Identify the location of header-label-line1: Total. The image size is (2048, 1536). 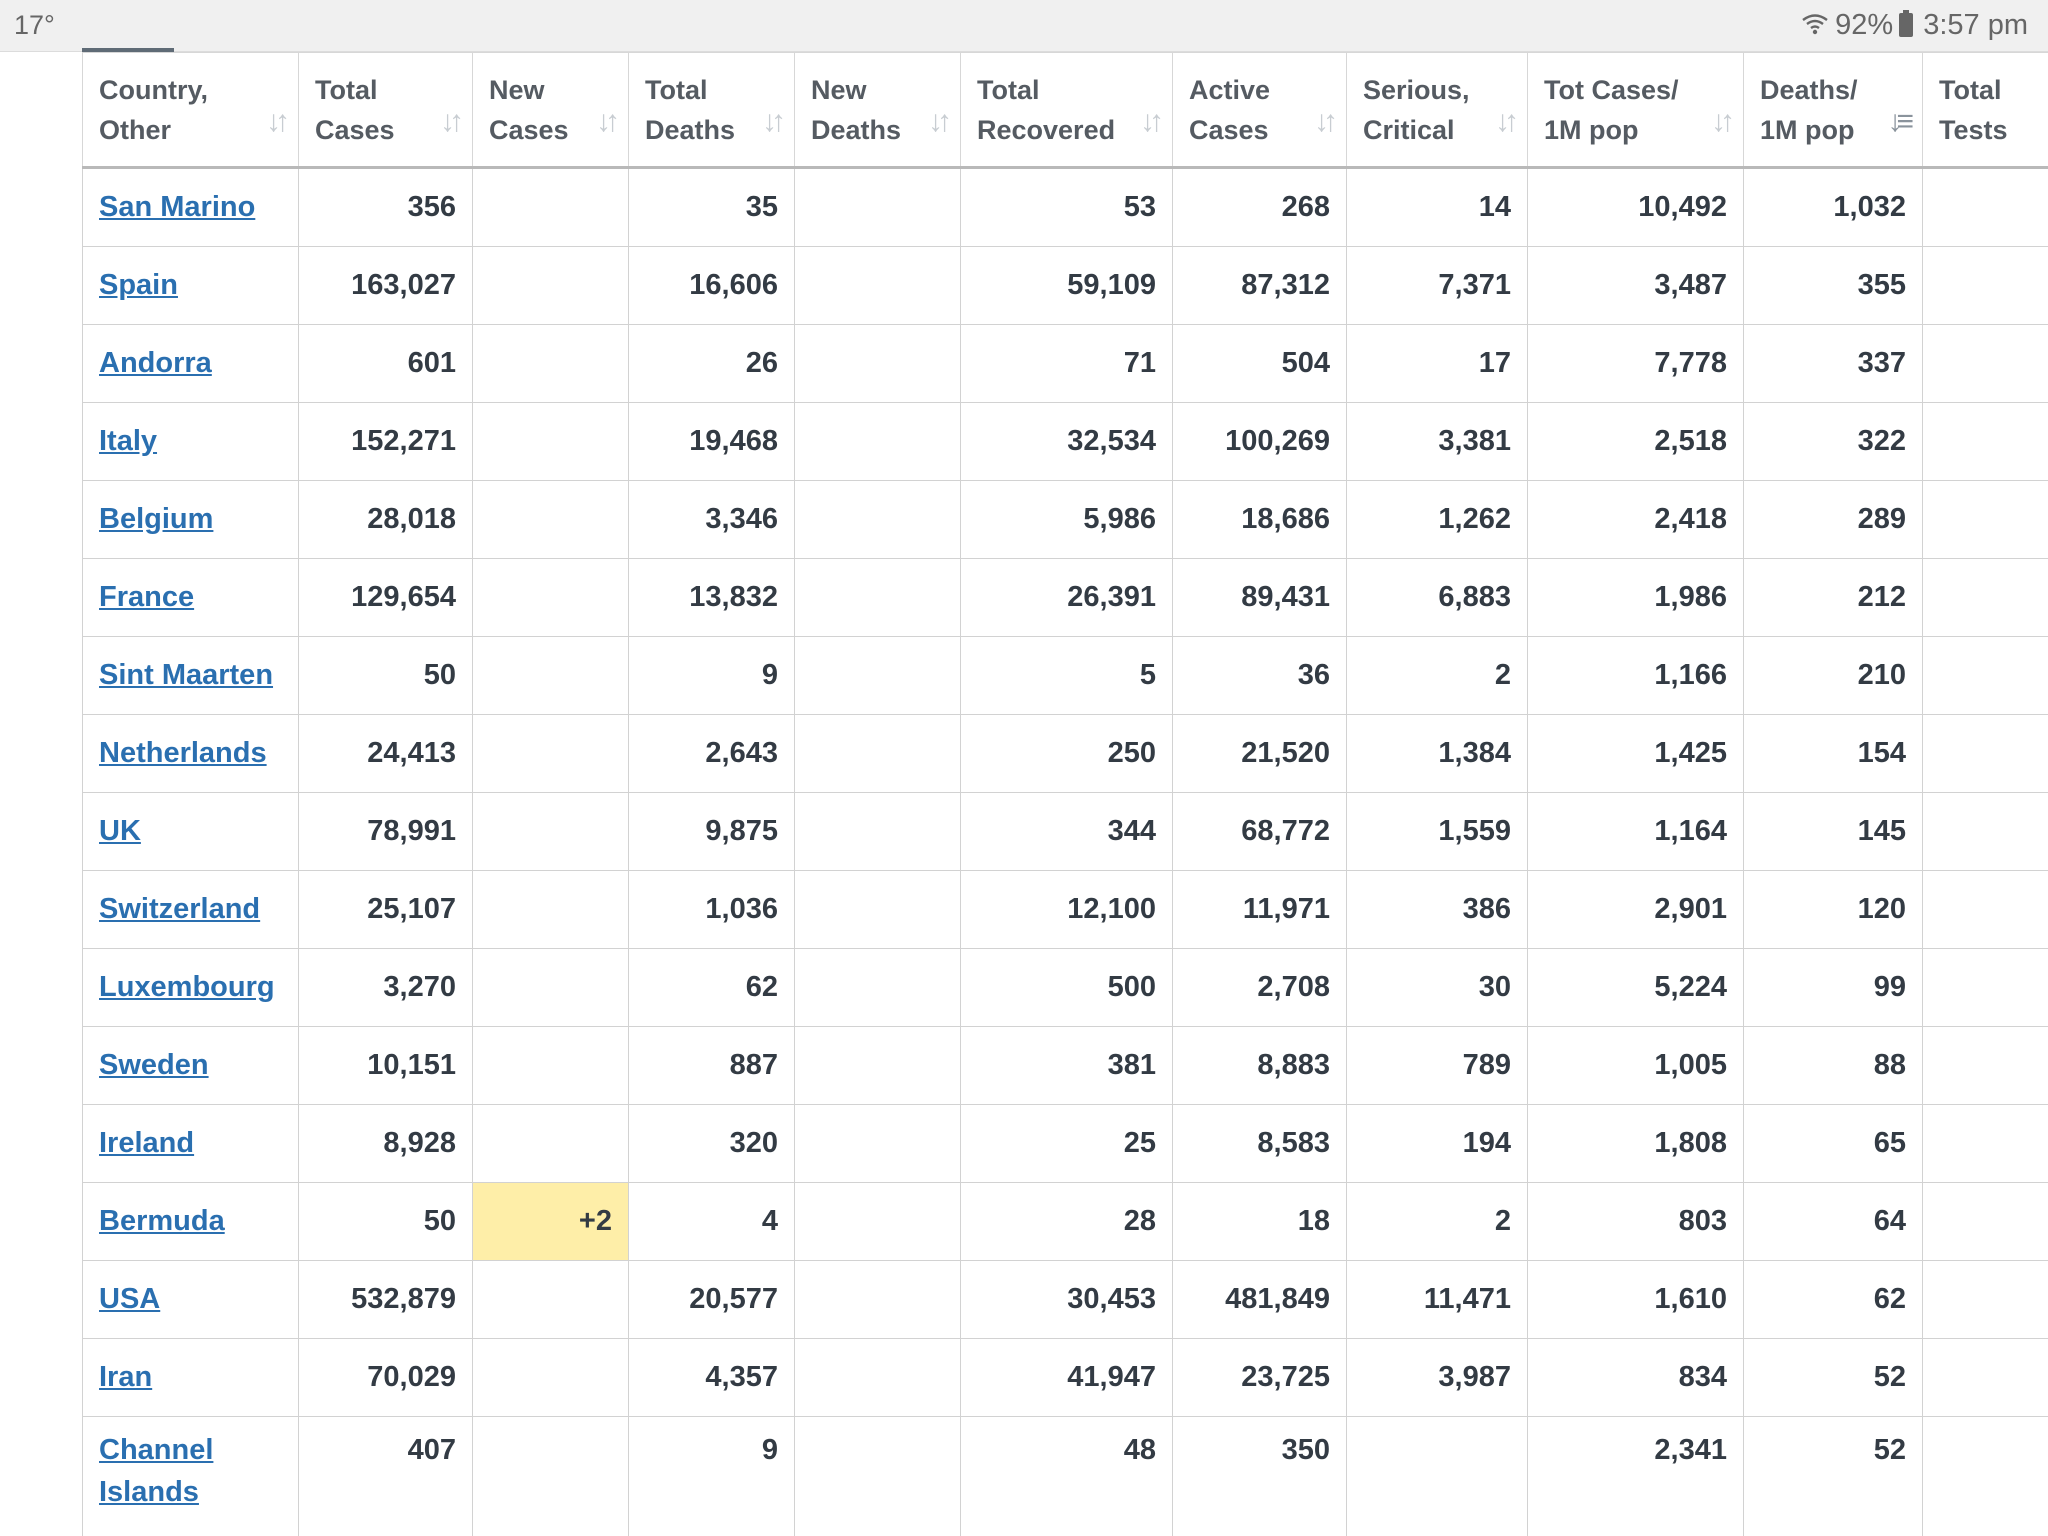
(346, 89).